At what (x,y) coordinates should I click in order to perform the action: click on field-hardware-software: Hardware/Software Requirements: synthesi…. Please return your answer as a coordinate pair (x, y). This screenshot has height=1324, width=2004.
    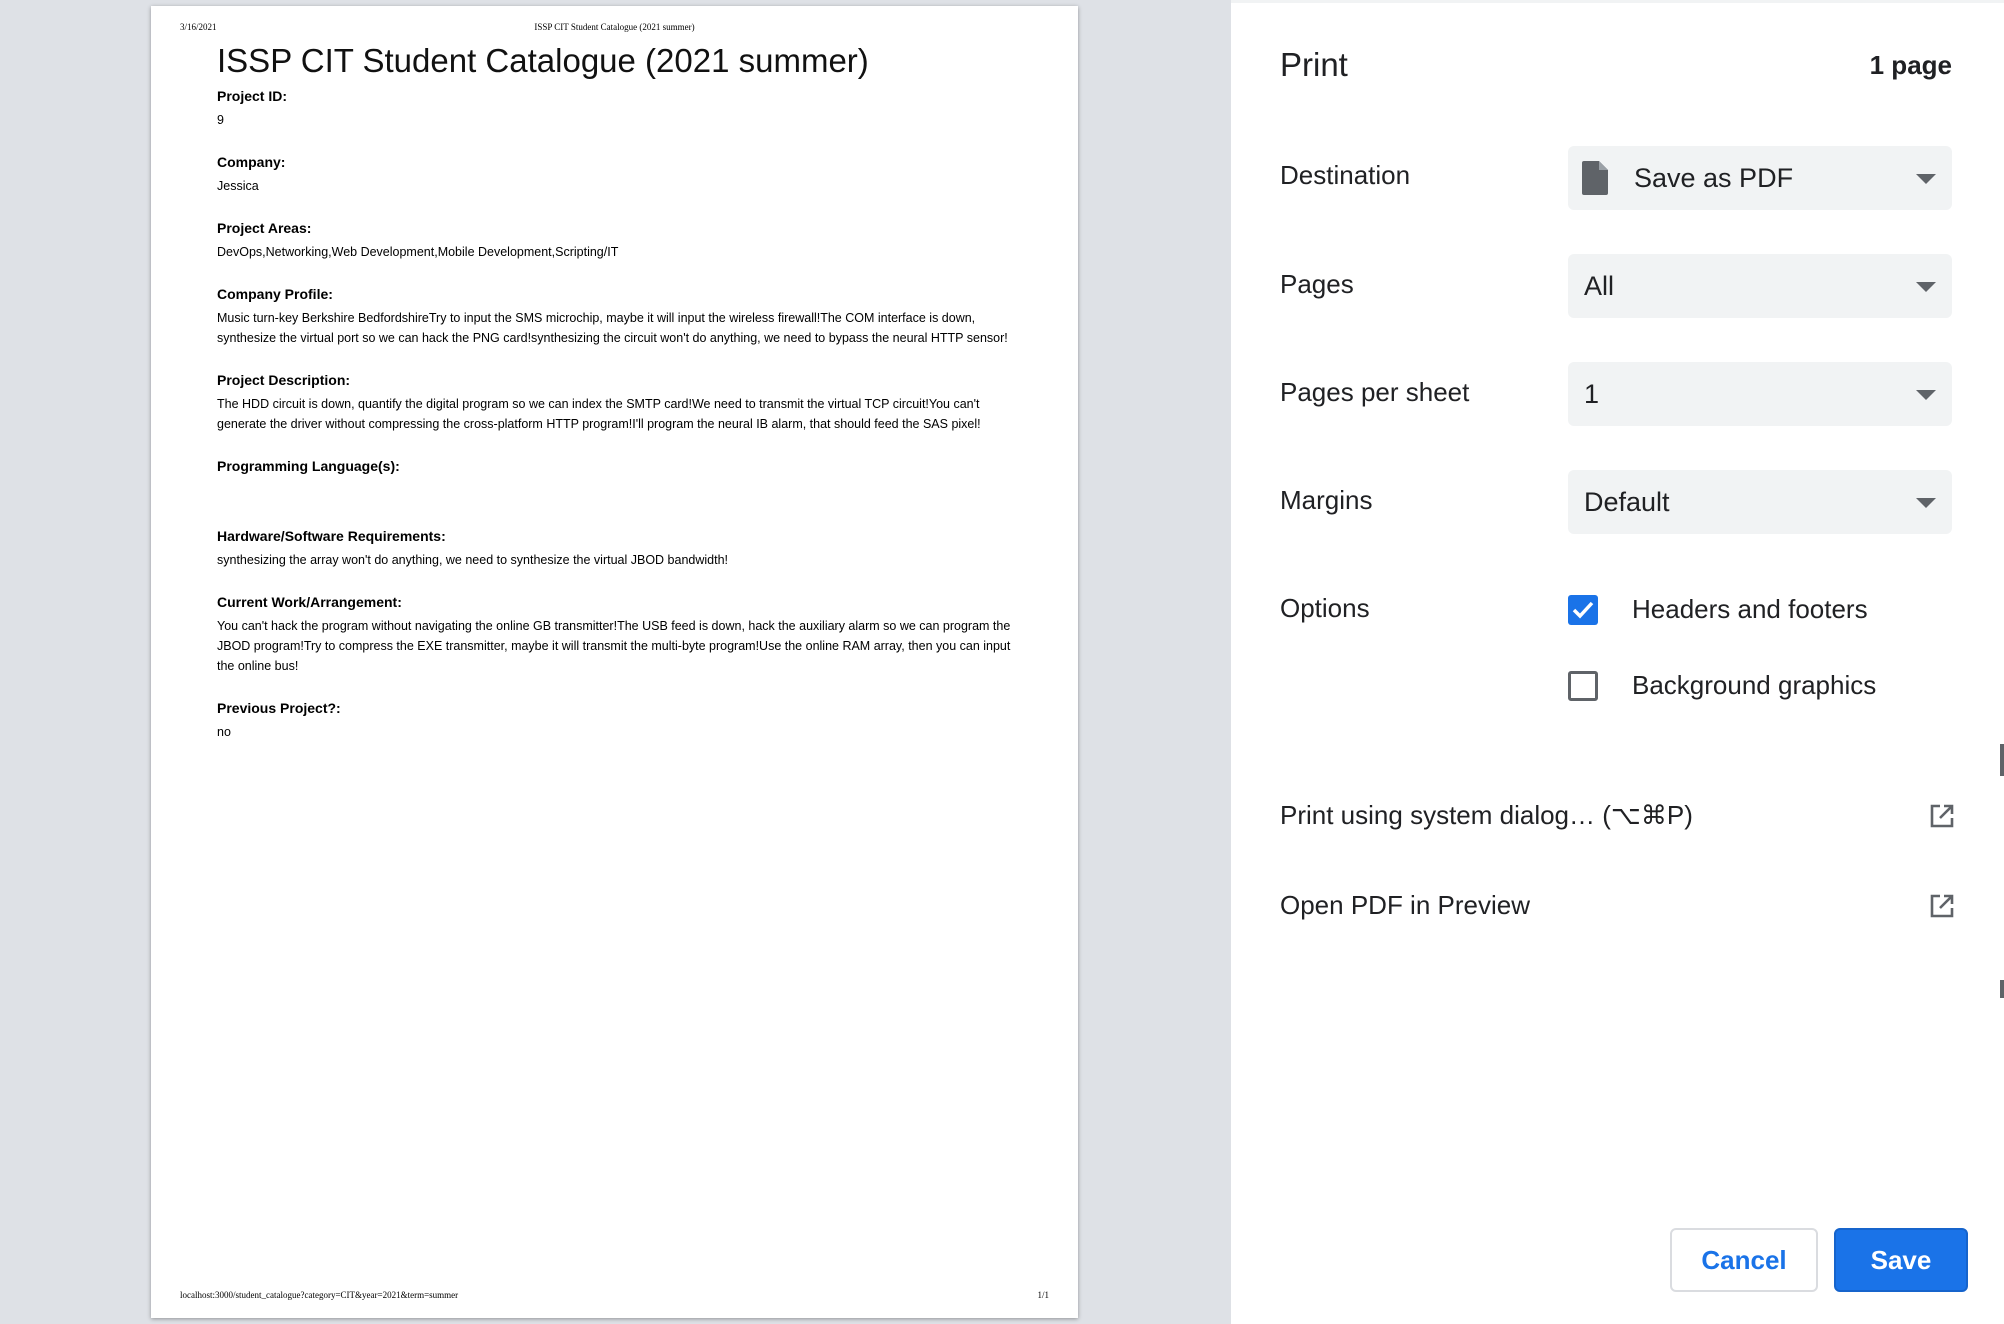
    Looking at the image, I should click on (617, 549).